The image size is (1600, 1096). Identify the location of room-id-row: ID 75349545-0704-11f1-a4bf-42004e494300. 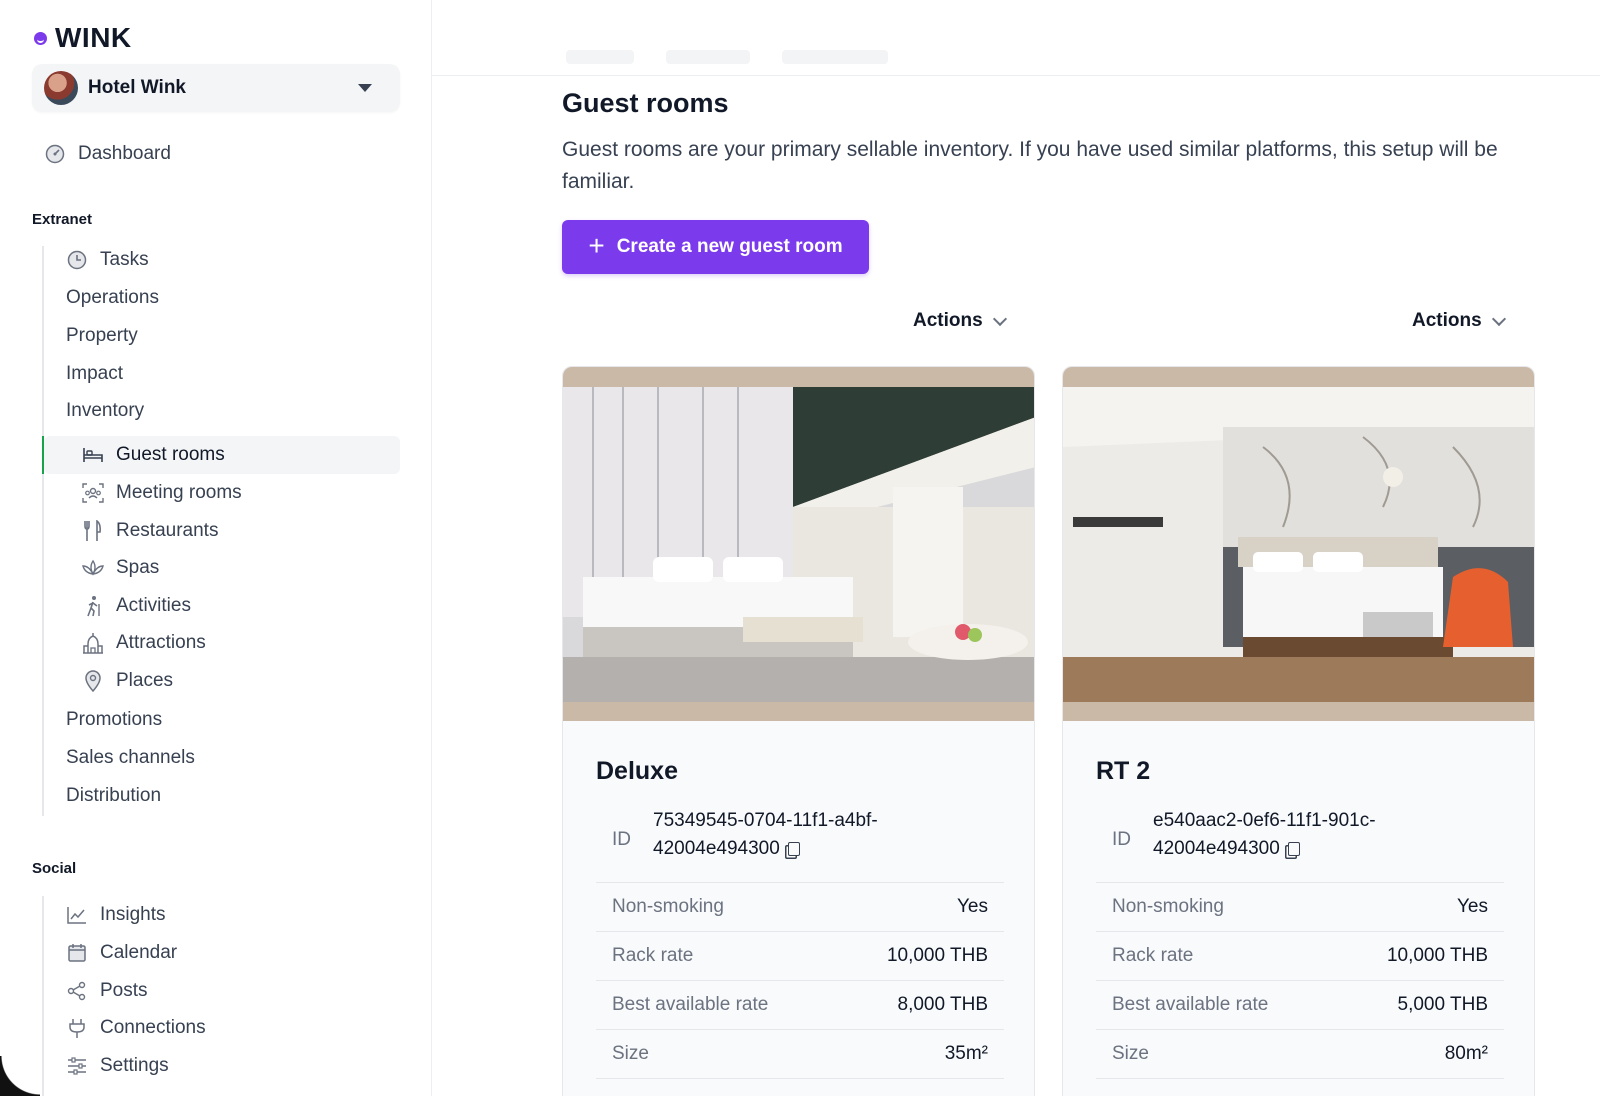
(800, 843).